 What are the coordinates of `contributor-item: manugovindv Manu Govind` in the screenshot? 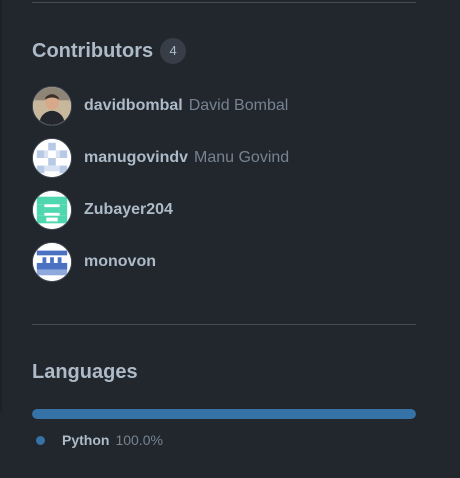 It's located at (232, 158).